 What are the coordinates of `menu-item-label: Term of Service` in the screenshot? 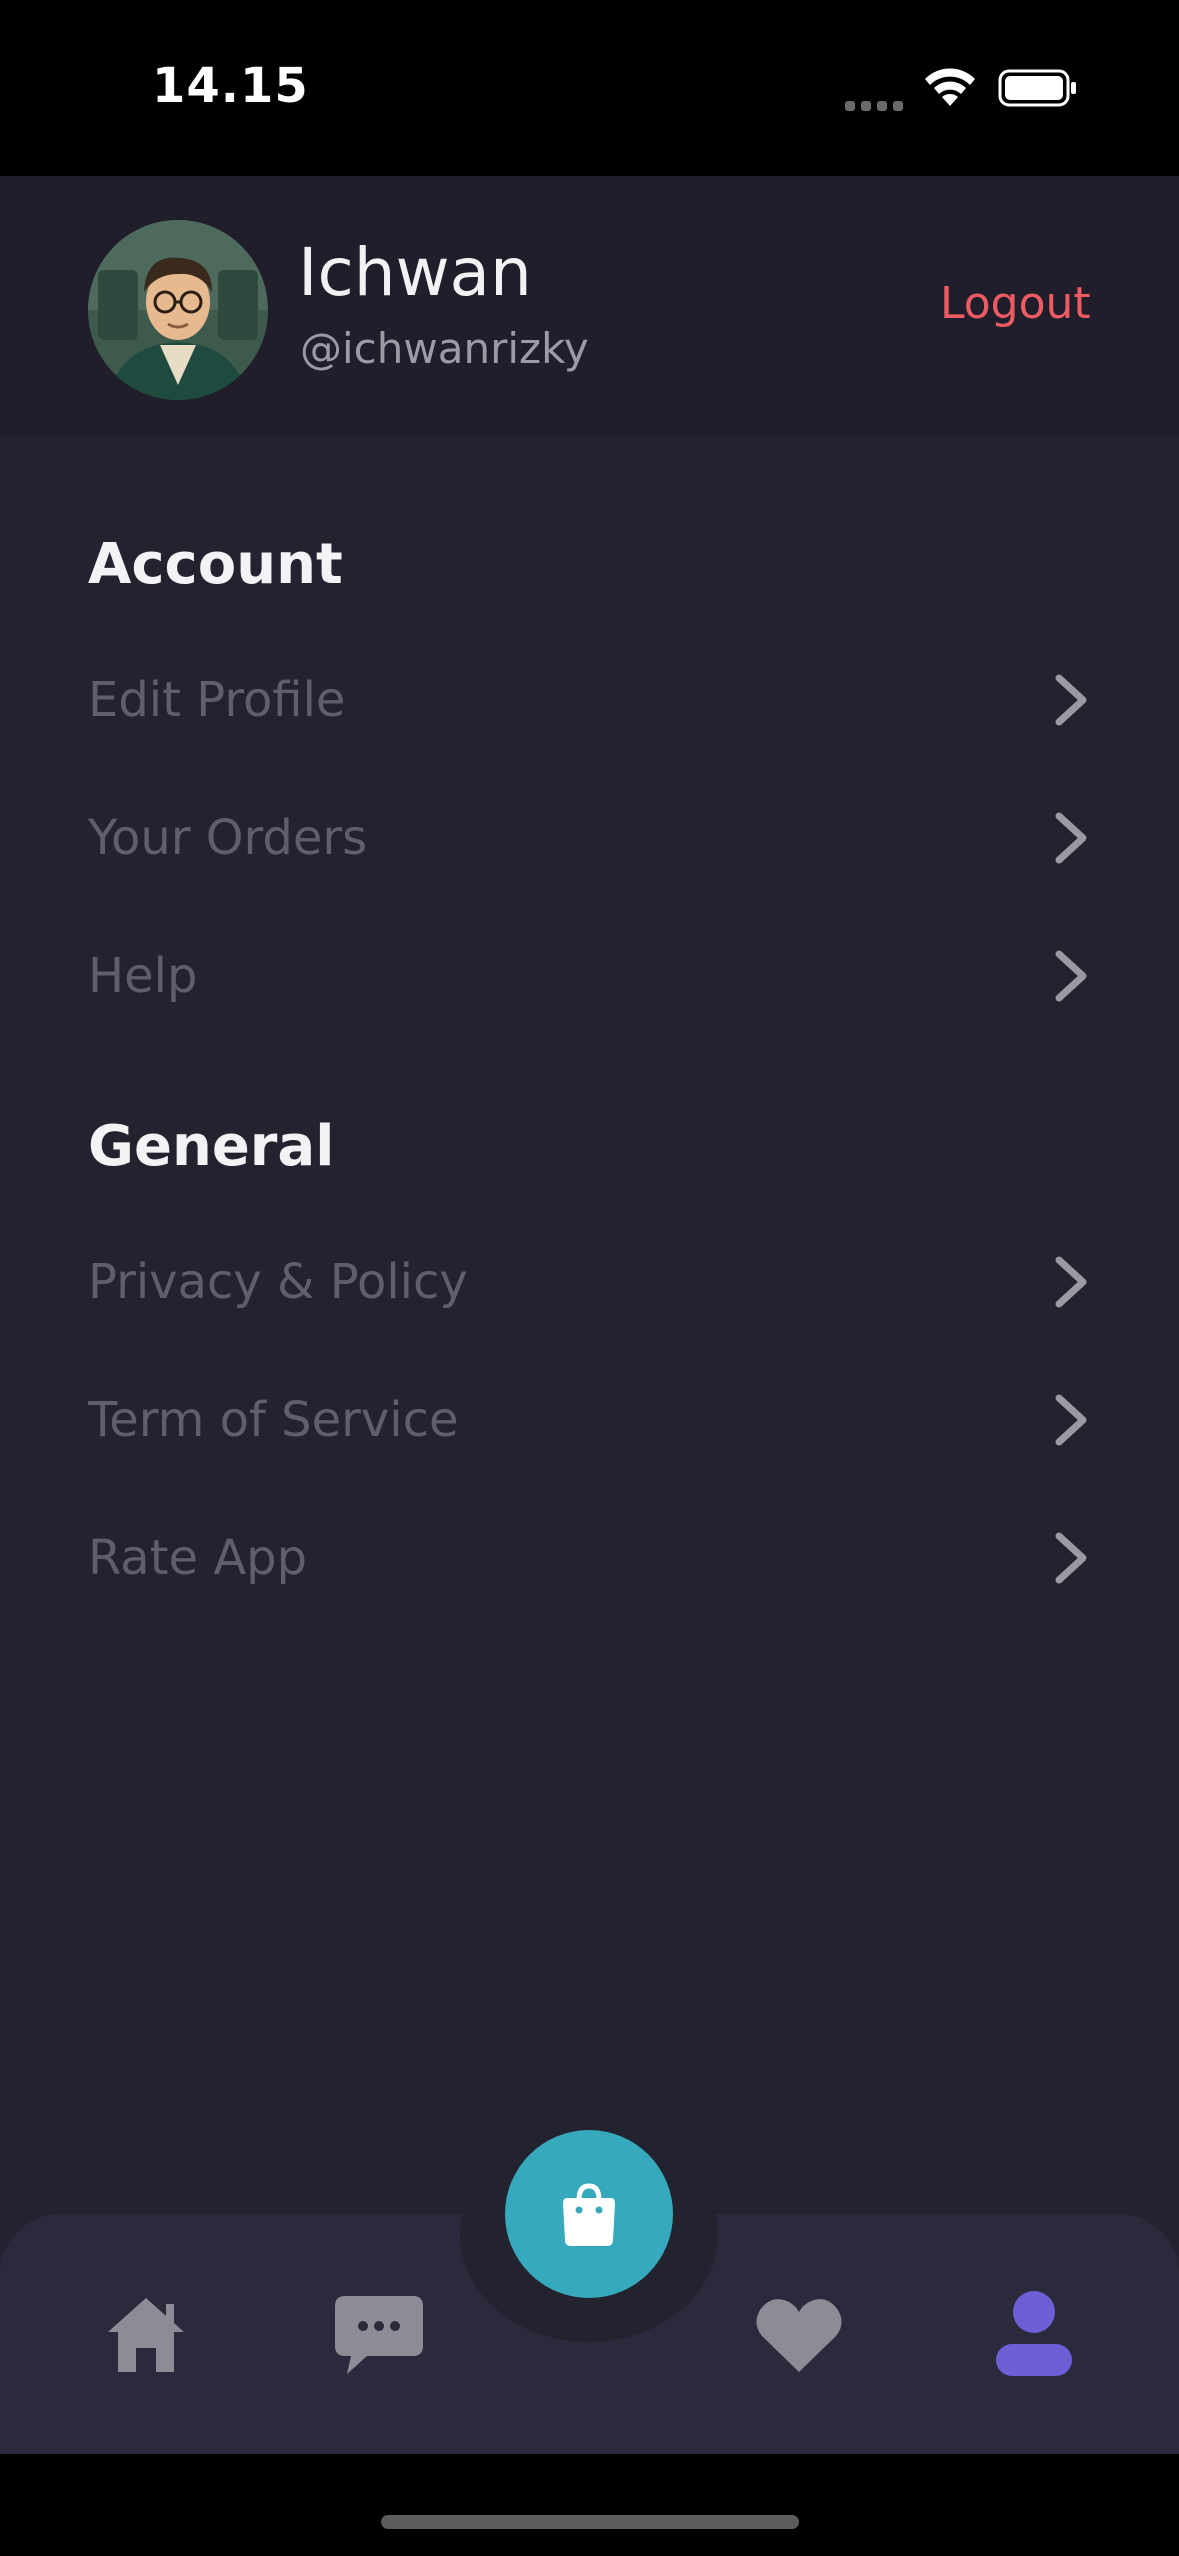 It's located at (273, 1420).